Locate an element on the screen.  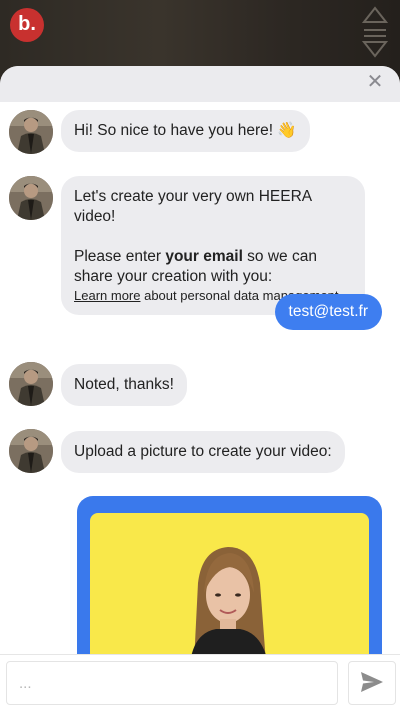
brand-mark-icon is located at coordinates (375, 32).